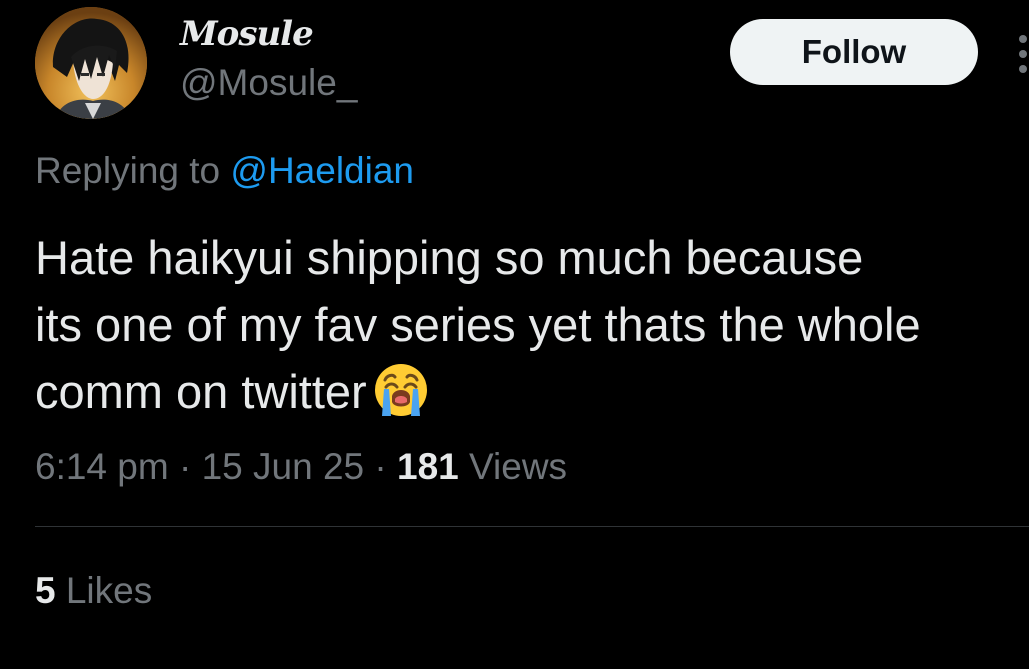  What do you see at coordinates (201, 391) in the screenshot?
I see `tweet-text-line-content: comm on twitter` at bounding box center [201, 391].